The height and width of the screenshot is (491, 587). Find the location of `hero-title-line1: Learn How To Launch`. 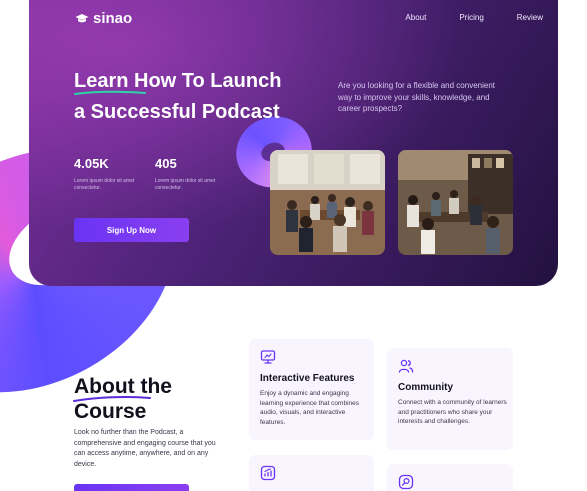

hero-title-line1: Learn How To Launch is located at coordinates (178, 81).